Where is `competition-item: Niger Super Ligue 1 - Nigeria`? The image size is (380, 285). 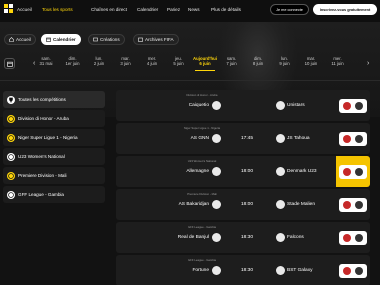 competition-item: Niger Super Ligue 1 - Nigeria is located at coordinates (54, 137).